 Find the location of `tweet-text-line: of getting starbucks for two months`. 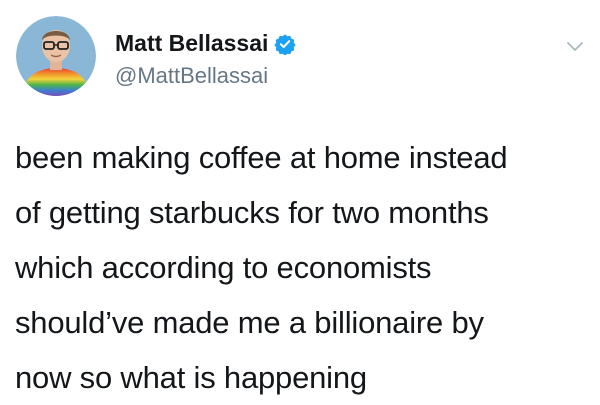

tweet-text-line: of getting starbucks for two months is located at coordinates (252, 212).